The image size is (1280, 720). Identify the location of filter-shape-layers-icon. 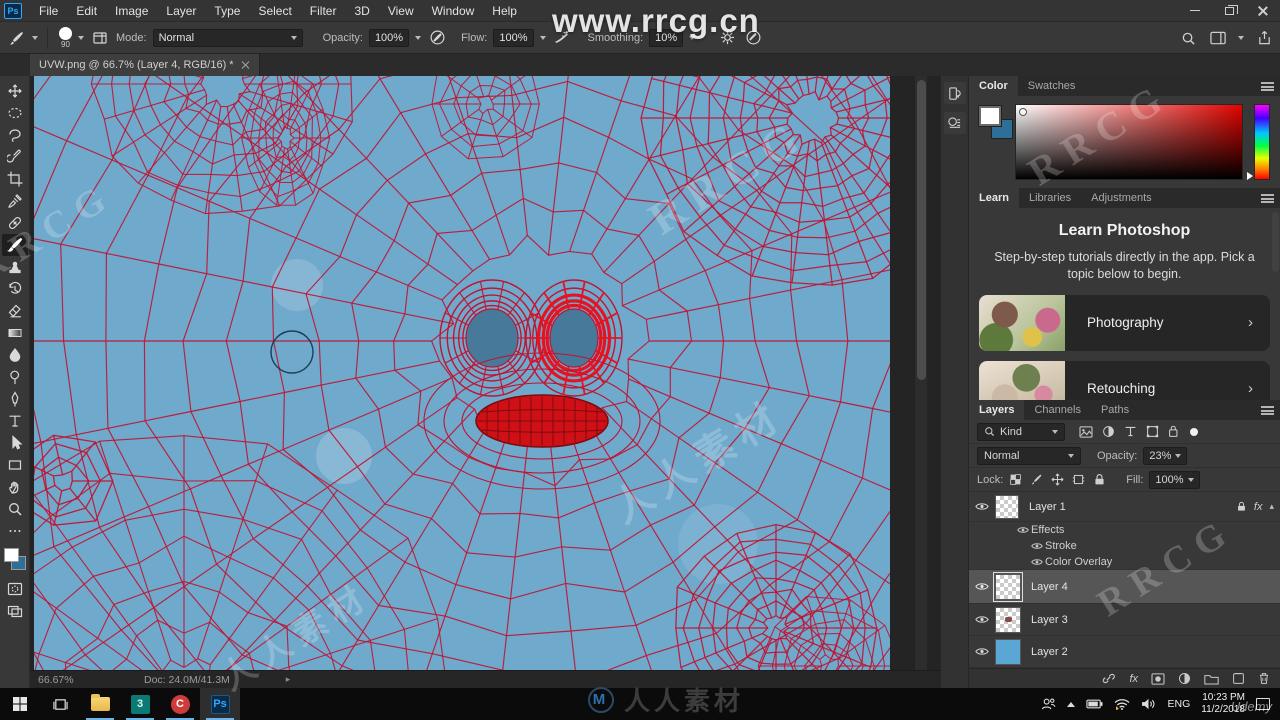
(1152, 431).